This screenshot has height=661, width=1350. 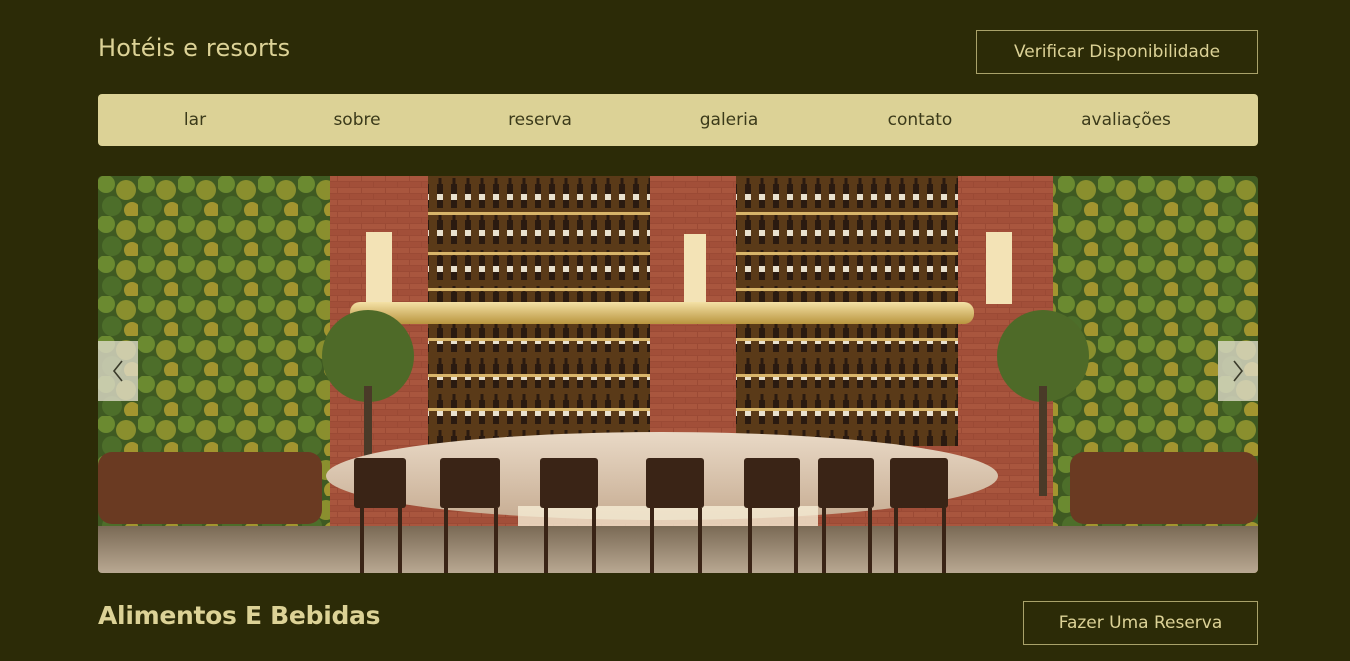 I want to click on section-title: Alimentos E Bebidas, so click(x=239, y=615).